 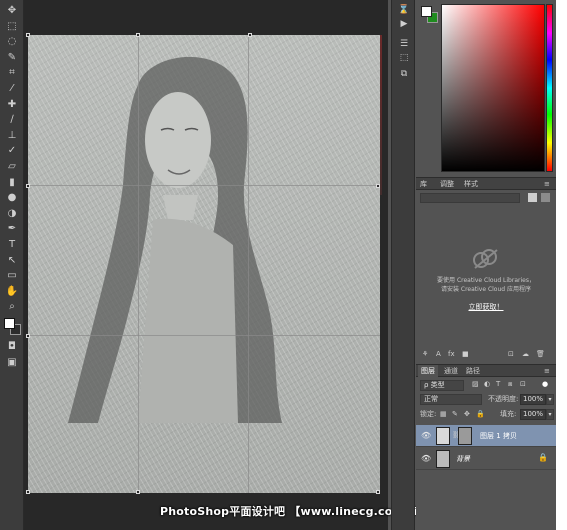 I want to click on grid-view-icon, so click(x=532, y=197).